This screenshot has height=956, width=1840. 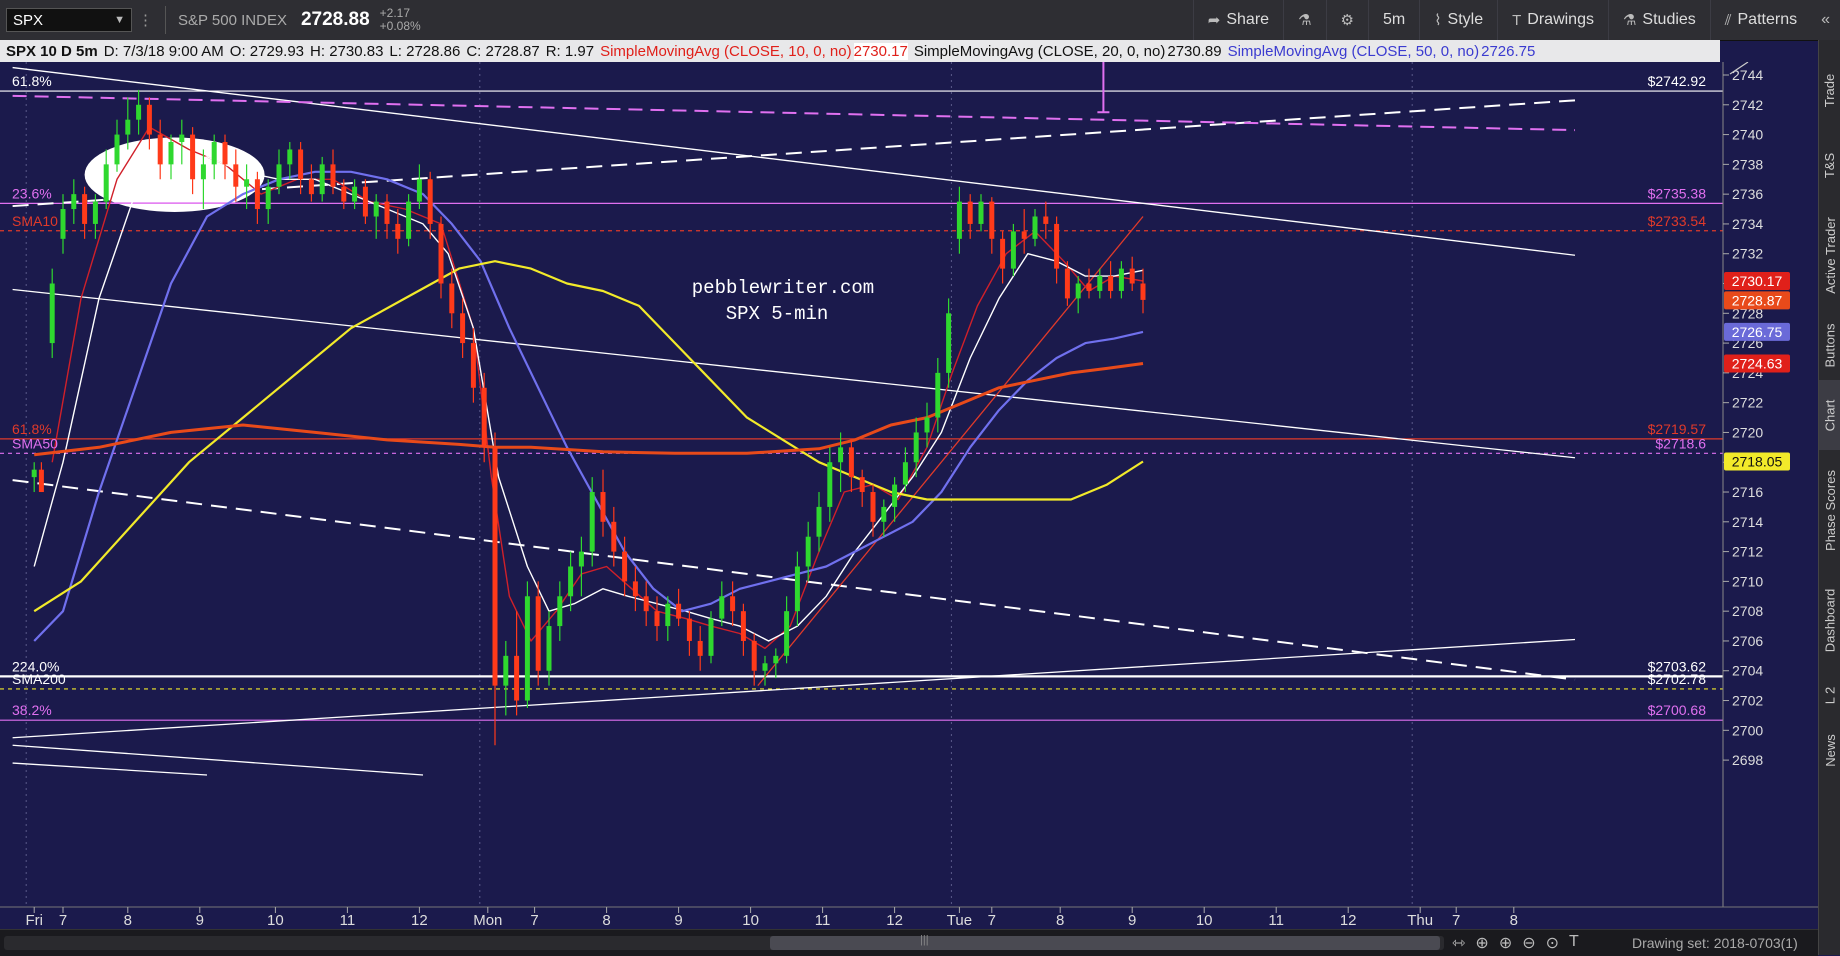 I want to click on sidebar-tab-label: T&S, so click(x=1830, y=165).